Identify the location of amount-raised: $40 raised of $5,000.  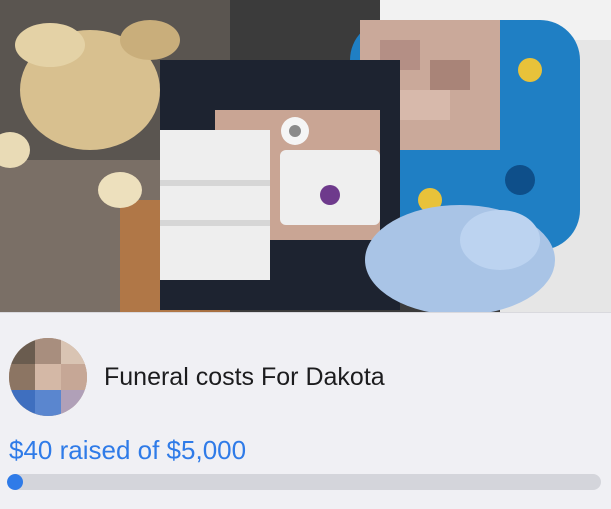
(128, 450).